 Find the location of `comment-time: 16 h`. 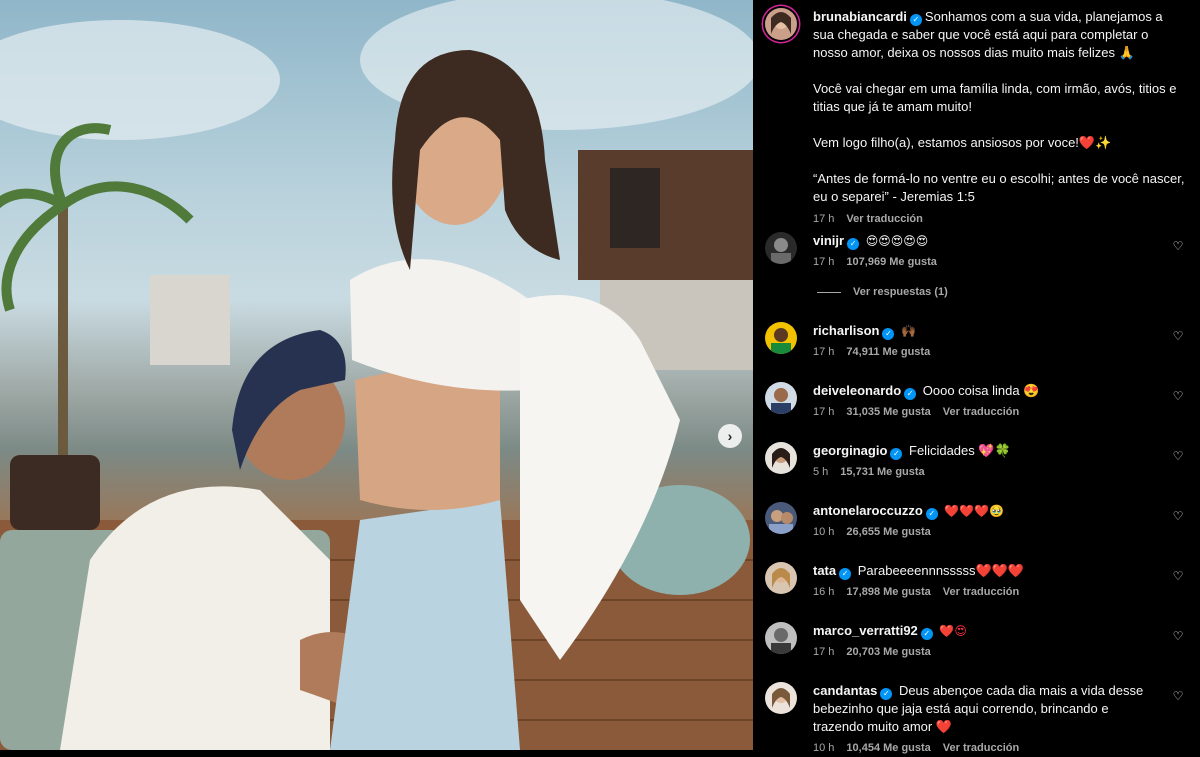

comment-time: 16 h is located at coordinates (824, 592).